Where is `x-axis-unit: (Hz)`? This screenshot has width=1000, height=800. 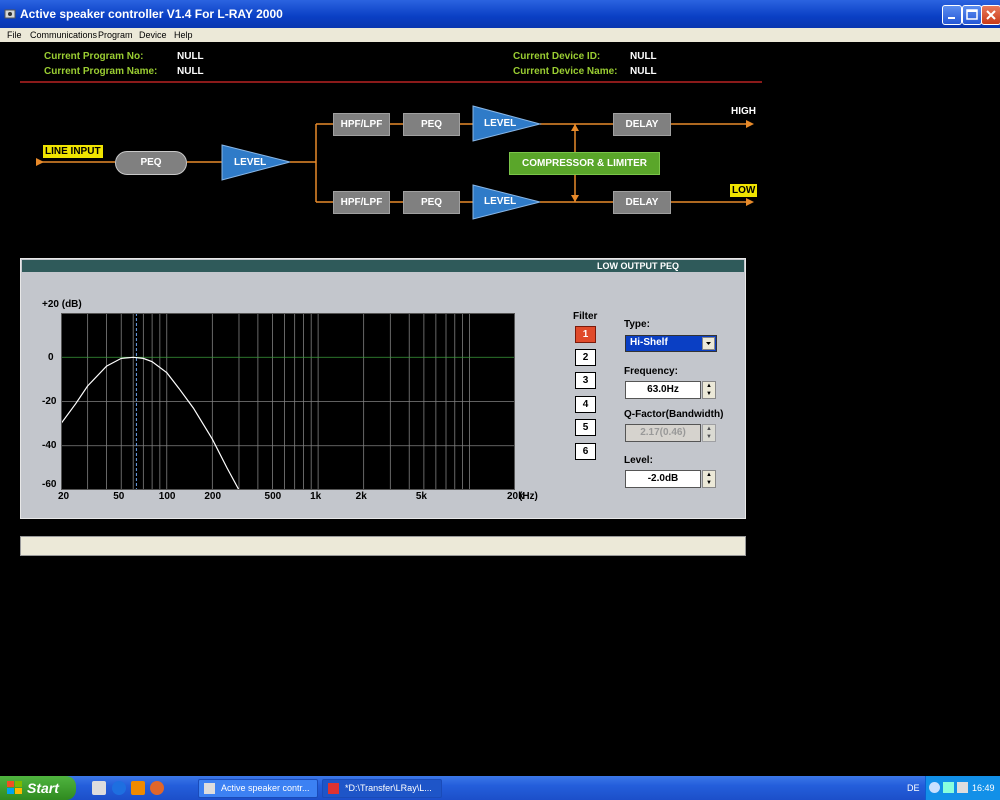 x-axis-unit: (Hz) is located at coordinates (528, 496).